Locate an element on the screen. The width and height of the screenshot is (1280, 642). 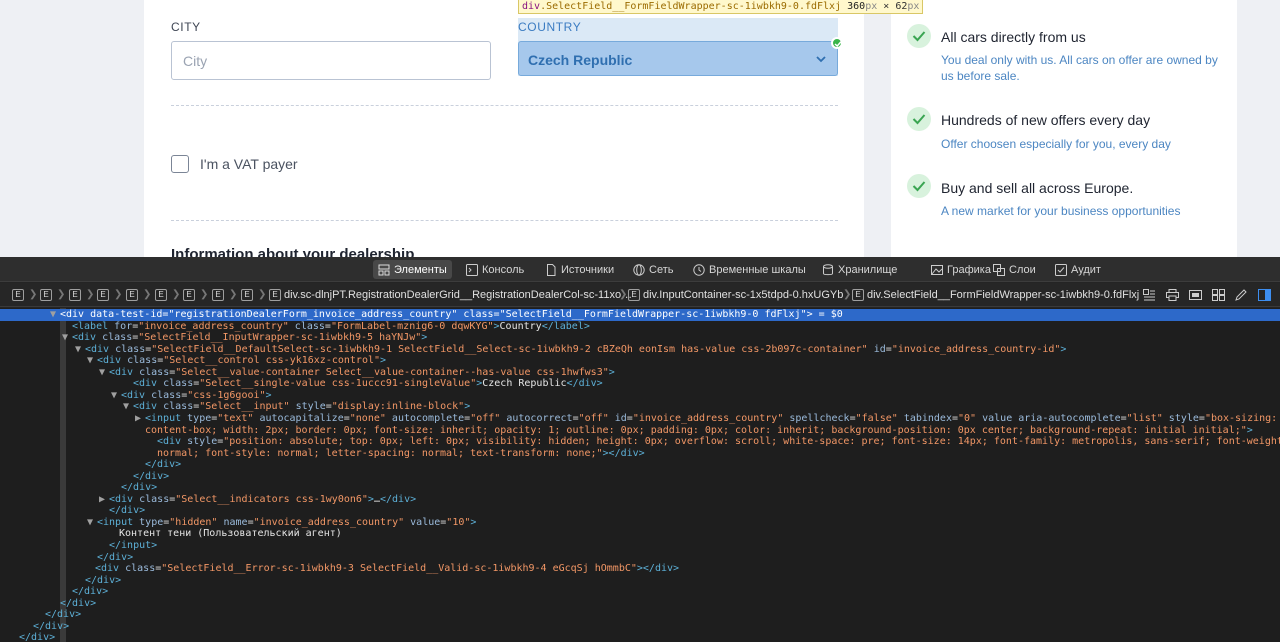
screenshot-icon is located at coordinates (1195, 295).